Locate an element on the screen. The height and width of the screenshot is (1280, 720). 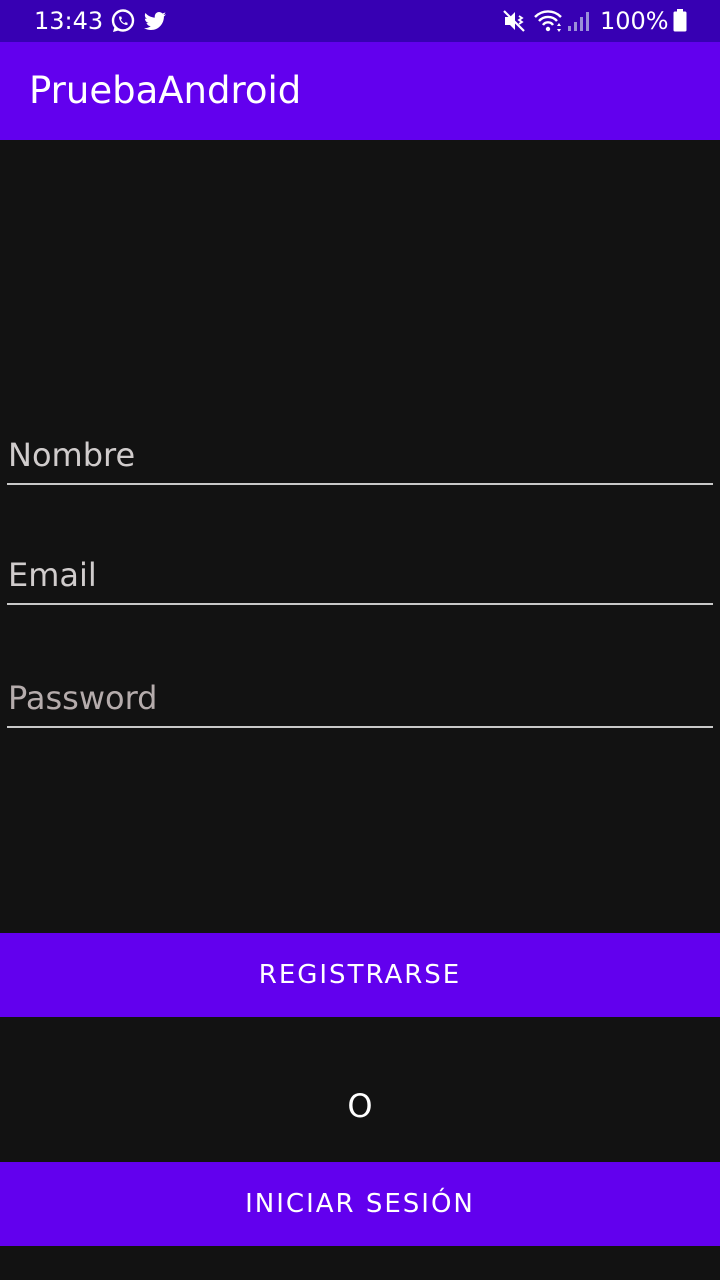
or-separator: O is located at coordinates (360, 1106).